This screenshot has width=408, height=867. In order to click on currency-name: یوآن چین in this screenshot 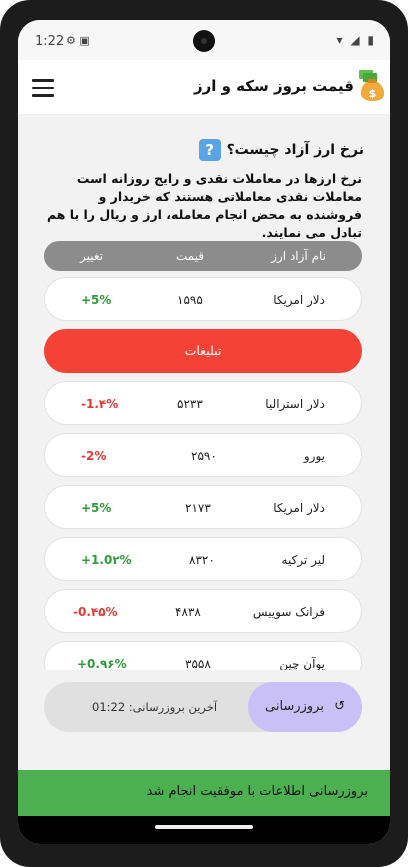, I will do `click(302, 663)`.